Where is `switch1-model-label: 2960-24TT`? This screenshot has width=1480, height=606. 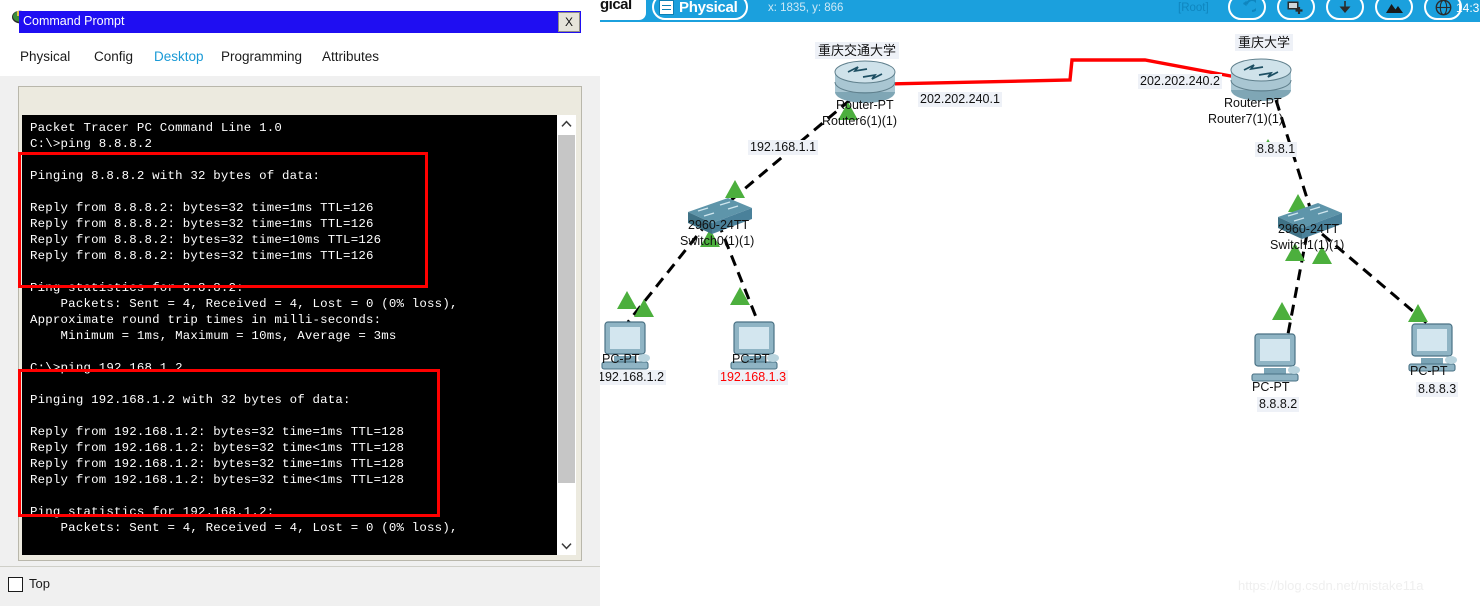 switch1-model-label: 2960-24TT is located at coordinates (1309, 229).